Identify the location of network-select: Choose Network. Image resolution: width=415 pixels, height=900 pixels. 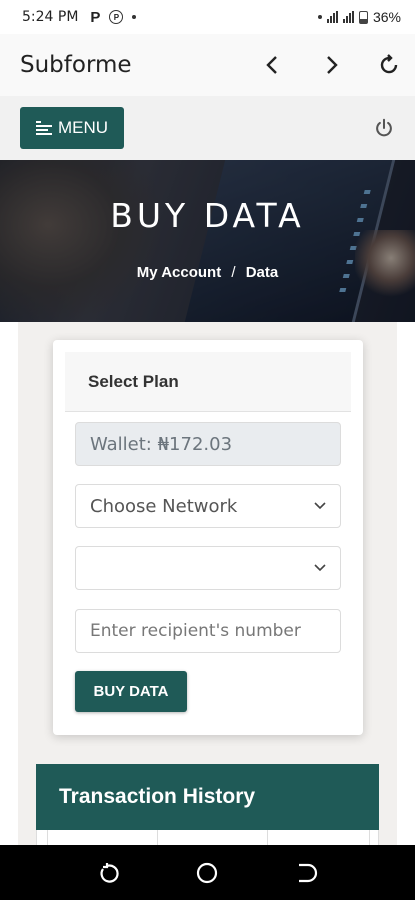
(208, 506).